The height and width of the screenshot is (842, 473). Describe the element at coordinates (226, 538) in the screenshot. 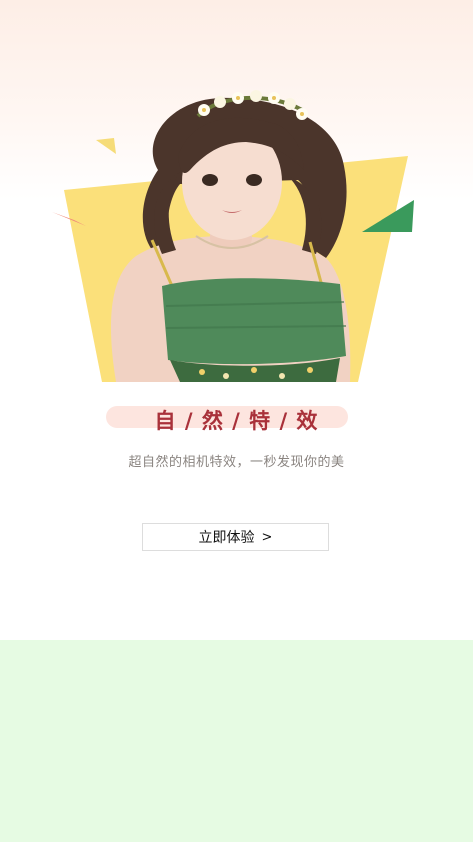

I see `try-now-label: 立即体验` at that location.